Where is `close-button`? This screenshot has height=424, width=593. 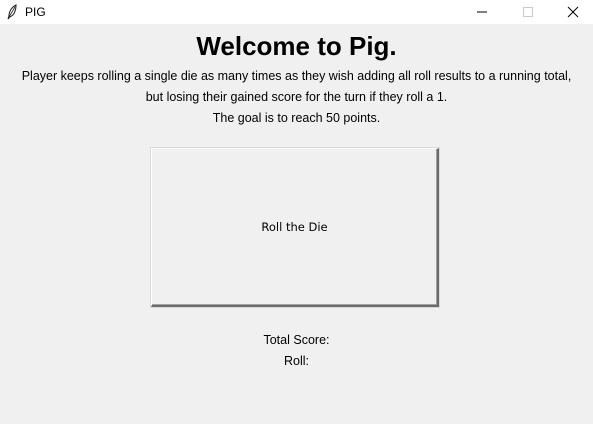
close-button is located at coordinates (571, 12).